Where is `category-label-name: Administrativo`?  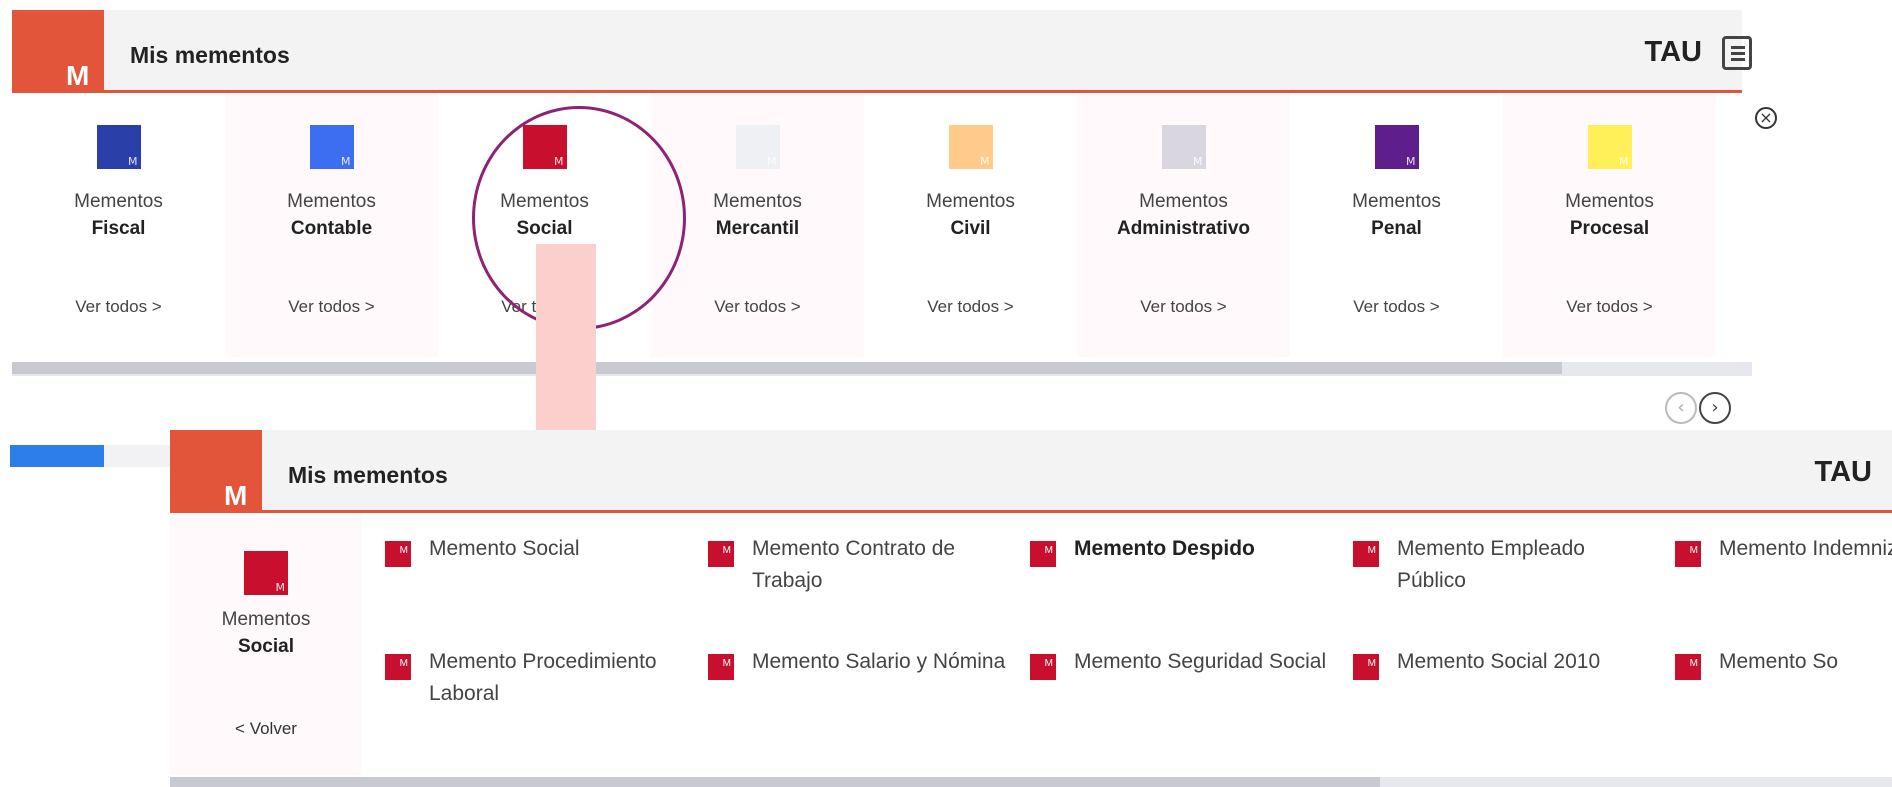 category-label-name: Administrativo is located at coordinates (1183, 228).